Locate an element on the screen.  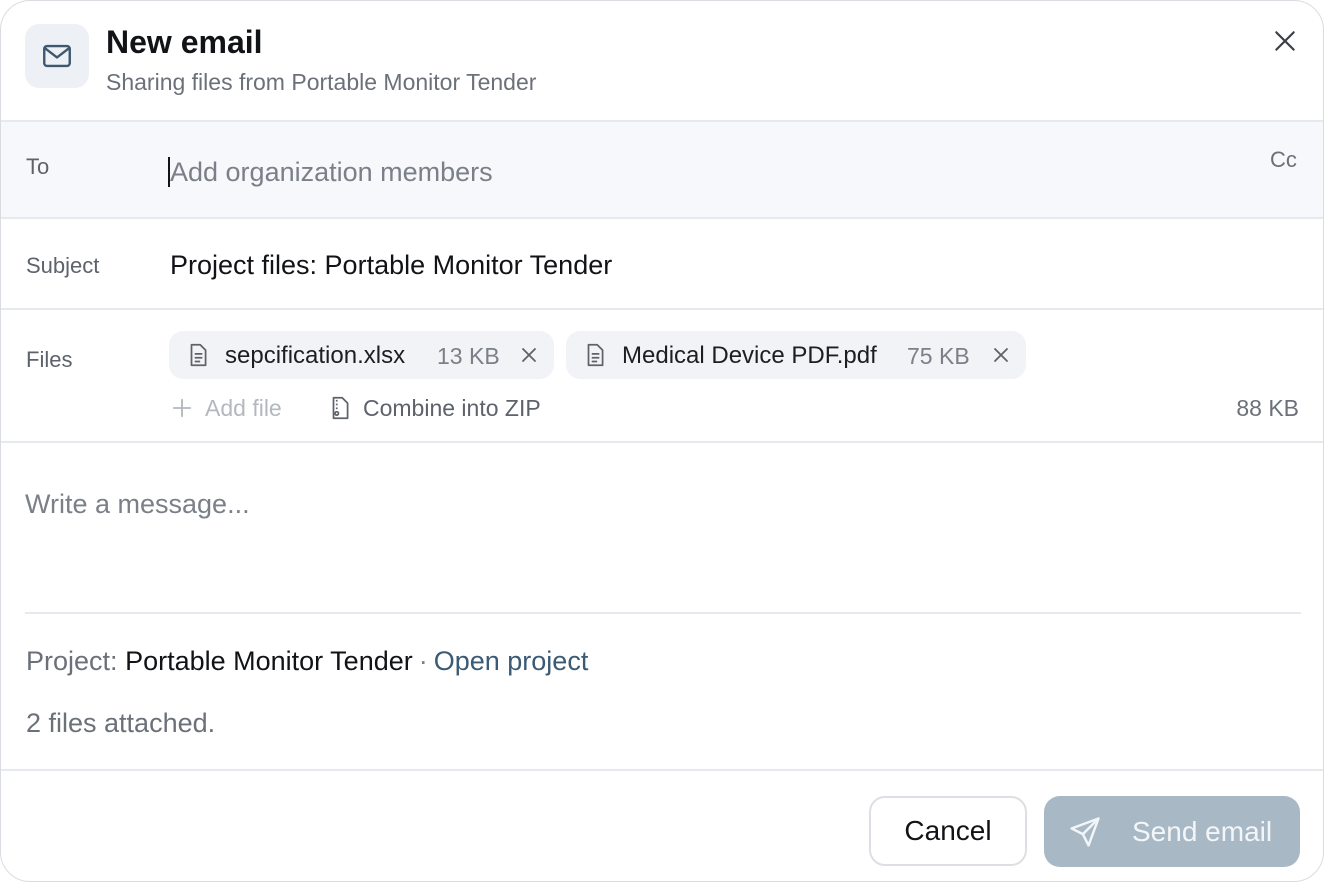
subject-input is located at coordinates (717, 265).